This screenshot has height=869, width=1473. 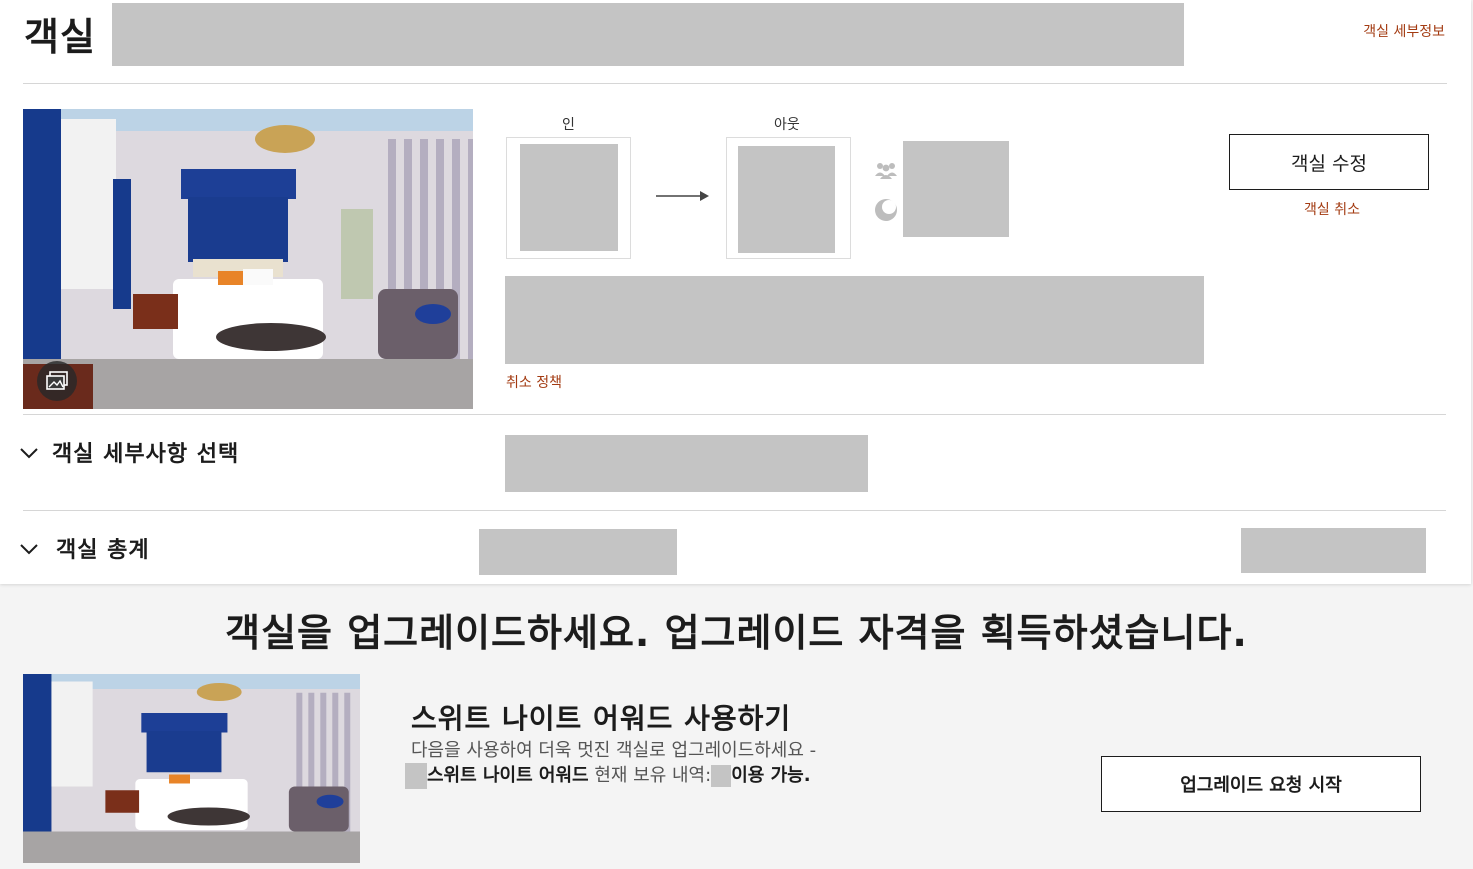 I want to click on room-total-label: 객실 총계, so click(x=103, y=550).